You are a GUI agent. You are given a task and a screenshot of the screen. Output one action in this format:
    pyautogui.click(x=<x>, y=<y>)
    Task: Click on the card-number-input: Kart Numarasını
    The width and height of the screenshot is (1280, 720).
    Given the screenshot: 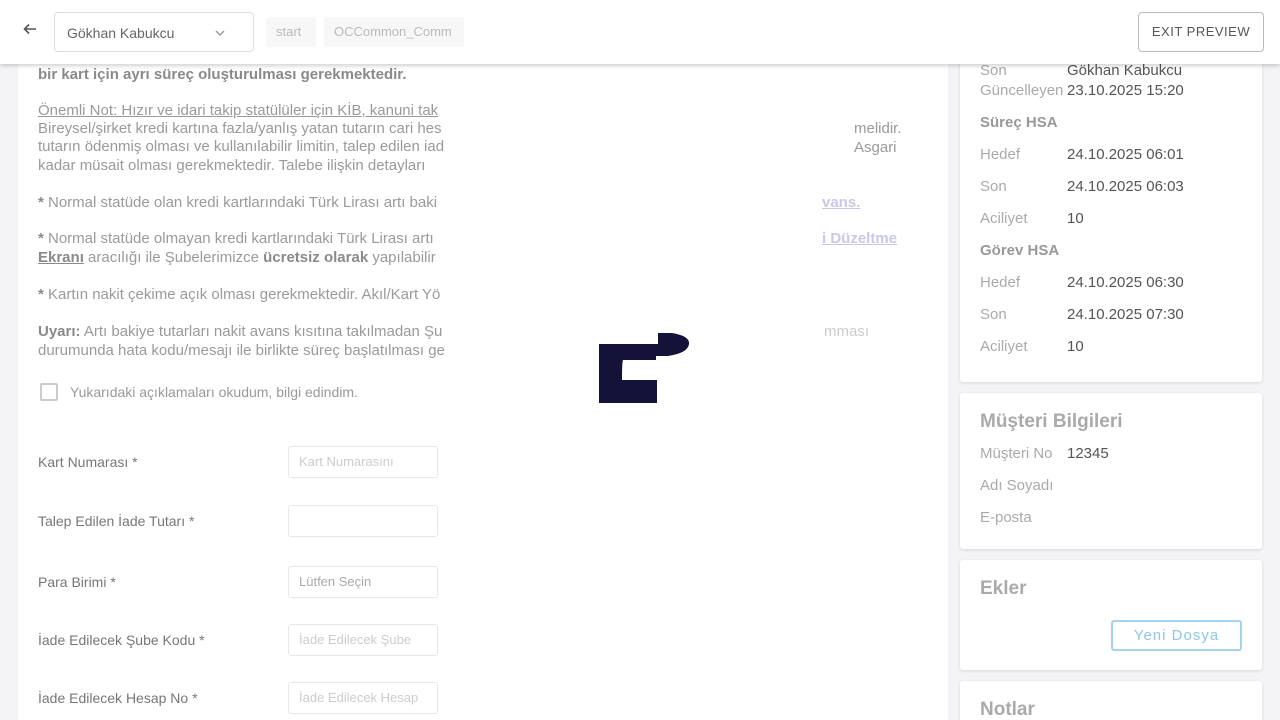 What is the action you would take?
    pyautogui.click(x=363, y=462)
    